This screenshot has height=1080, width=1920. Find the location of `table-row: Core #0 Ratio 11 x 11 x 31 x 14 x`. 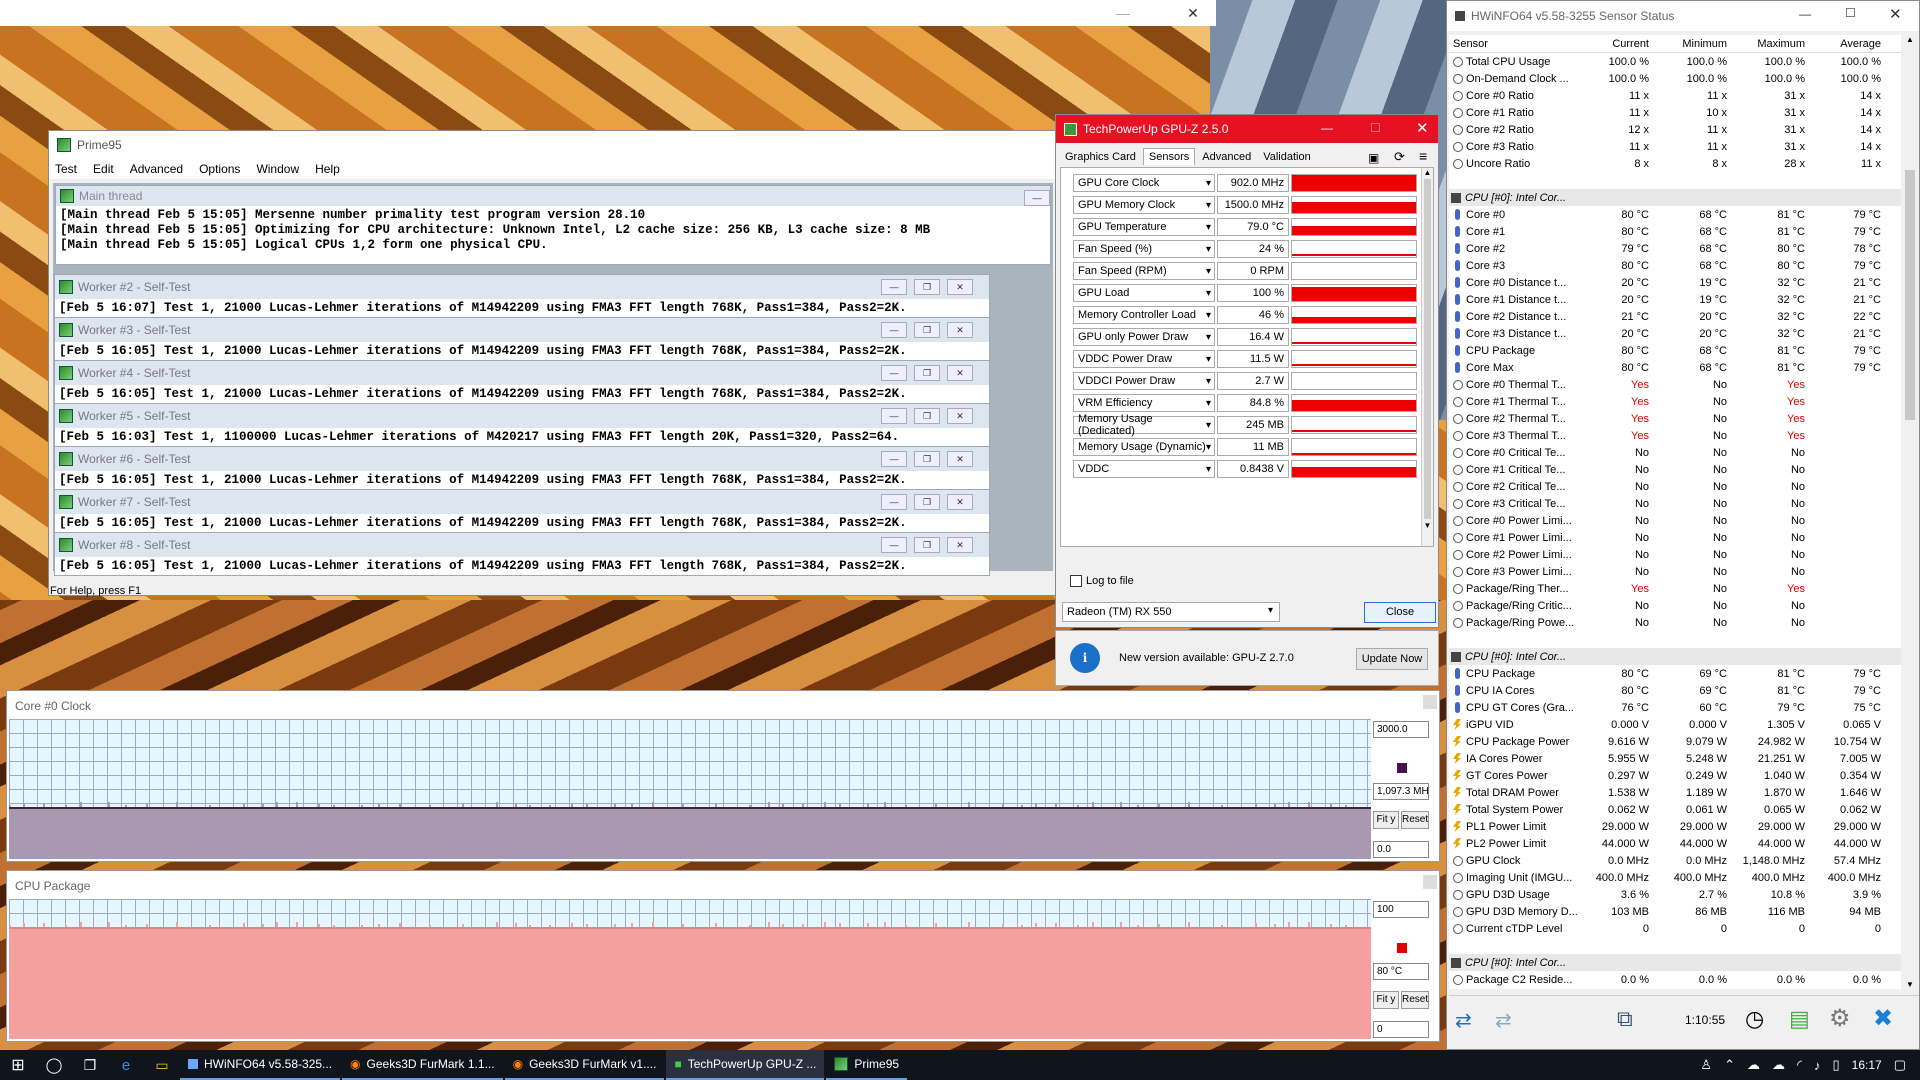

table-row: Core #0 Ratio 11 x 11 x 31 x 14 x is located at coordinates (1675, 95).